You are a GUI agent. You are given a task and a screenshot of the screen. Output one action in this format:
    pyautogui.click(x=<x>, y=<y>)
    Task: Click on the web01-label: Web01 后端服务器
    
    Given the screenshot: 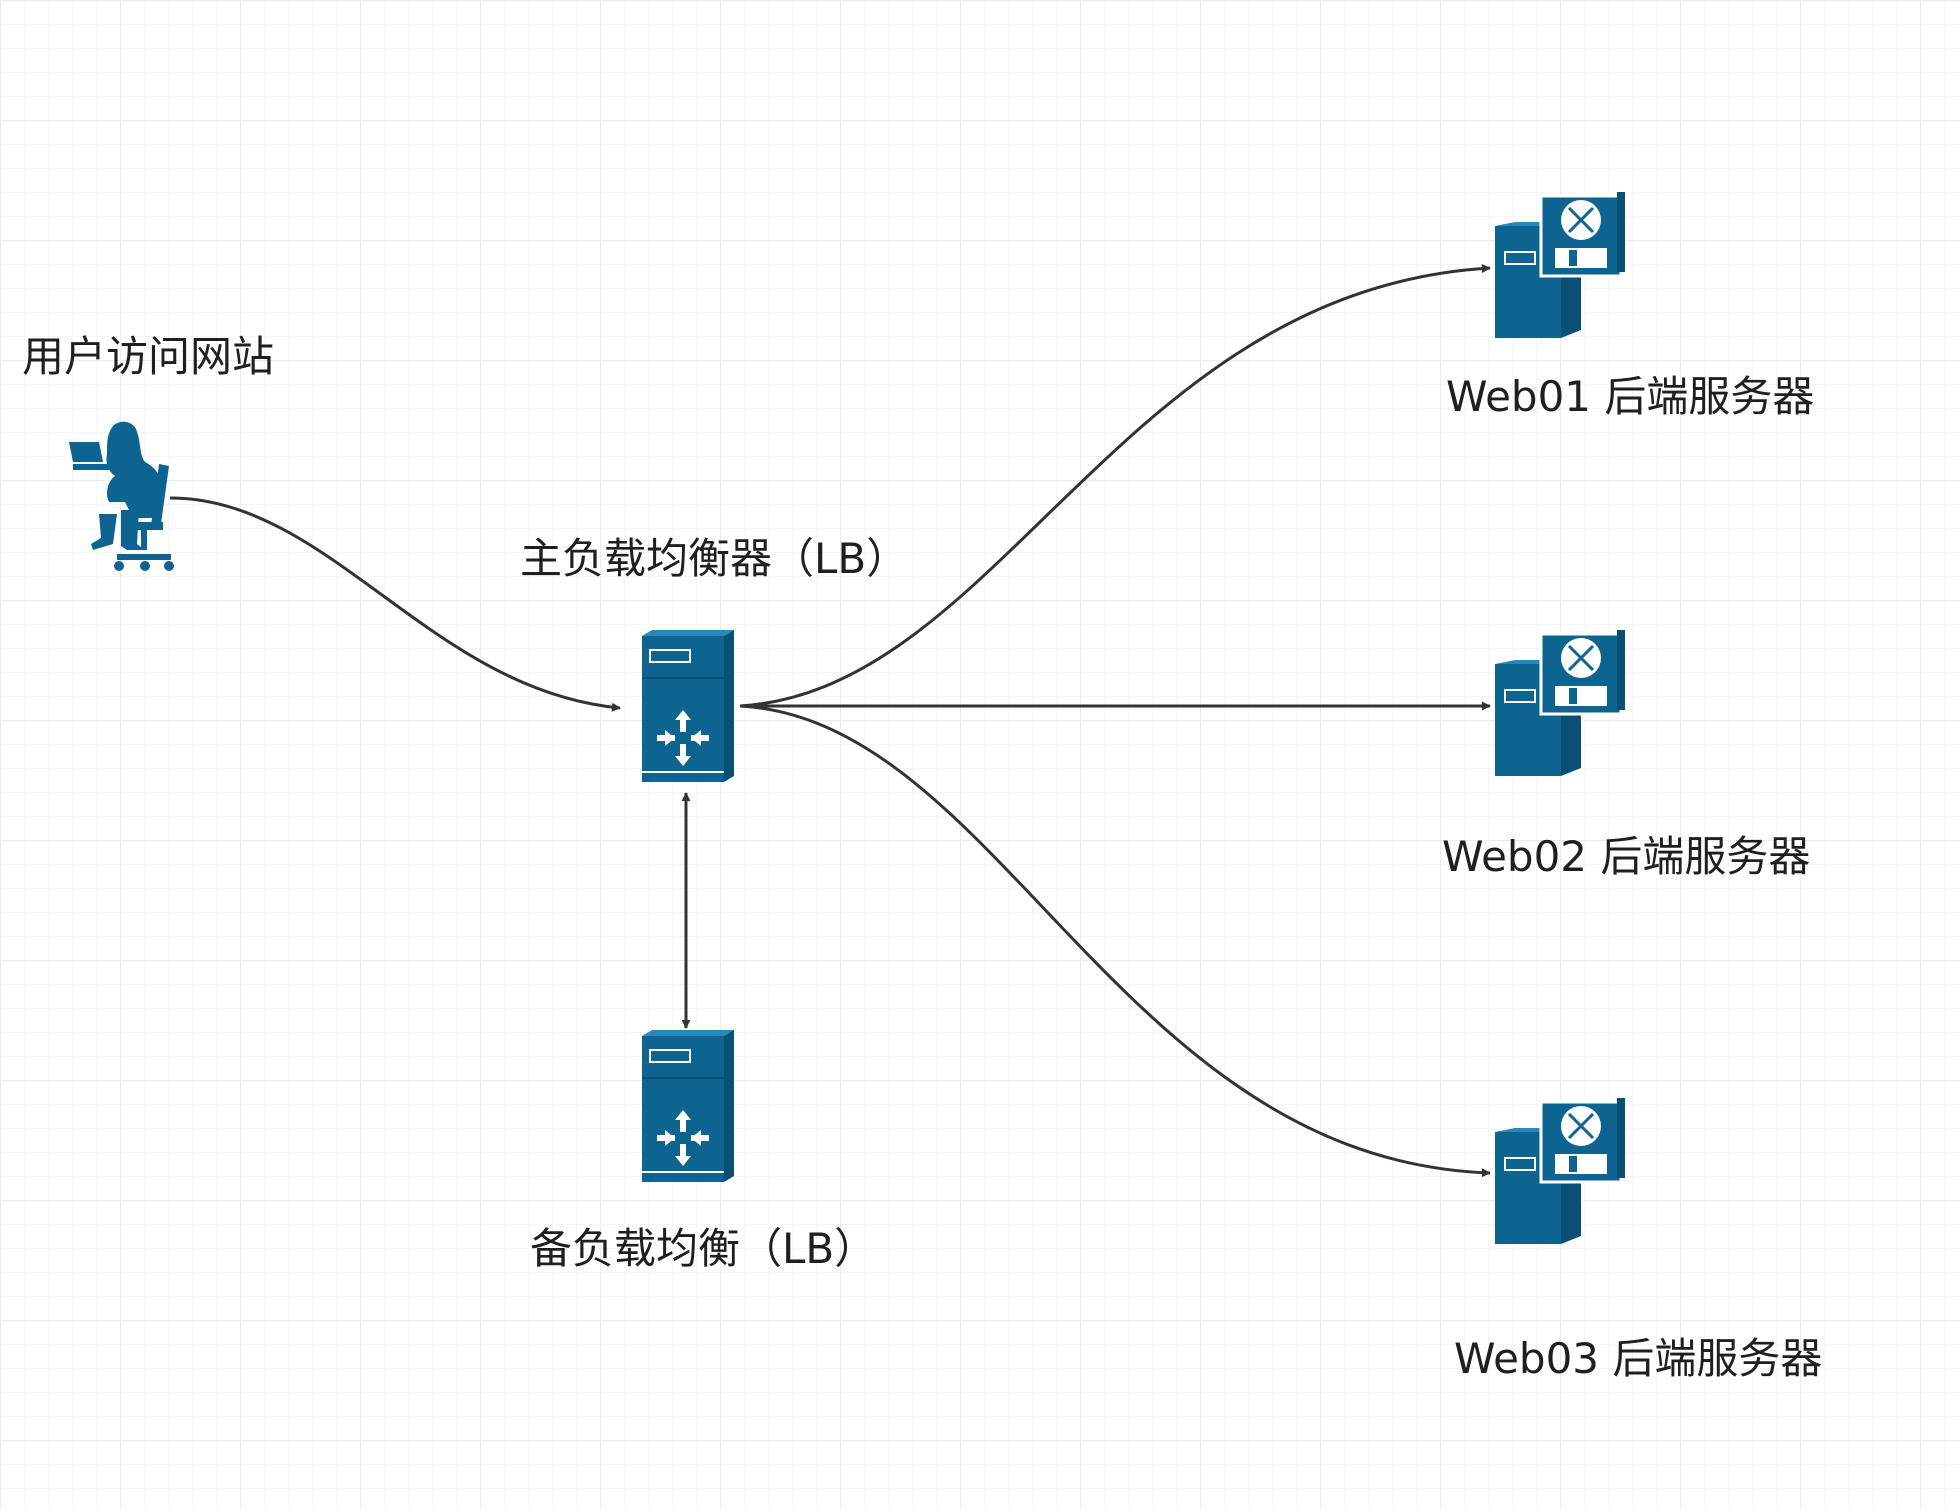 What is the action you would take?
    pyautogui.click(x=1630, y=396)
    